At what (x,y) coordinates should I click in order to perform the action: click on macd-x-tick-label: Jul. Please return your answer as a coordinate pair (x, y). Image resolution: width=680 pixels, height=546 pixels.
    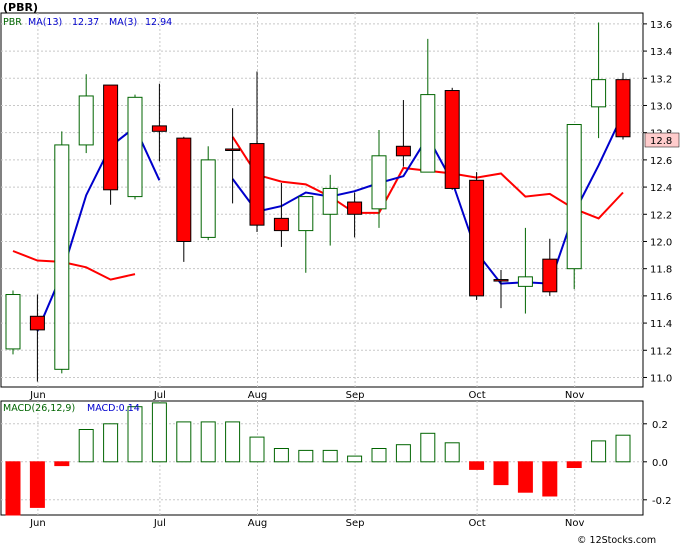
    Looking at the image, I should click on (159, 523).